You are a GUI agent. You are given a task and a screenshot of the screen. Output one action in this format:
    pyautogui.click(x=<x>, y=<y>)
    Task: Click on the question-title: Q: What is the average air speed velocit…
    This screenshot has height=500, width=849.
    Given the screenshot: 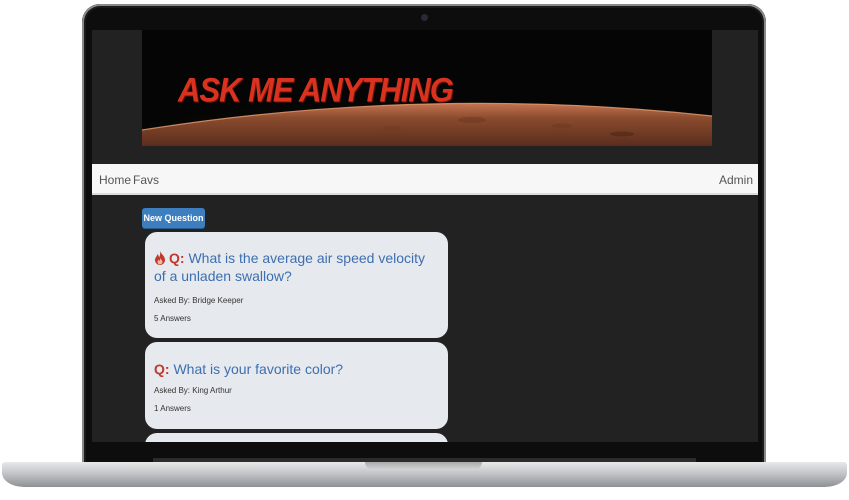 What is the action you would take?
    pyautogui.click(x=296, y=267)
    